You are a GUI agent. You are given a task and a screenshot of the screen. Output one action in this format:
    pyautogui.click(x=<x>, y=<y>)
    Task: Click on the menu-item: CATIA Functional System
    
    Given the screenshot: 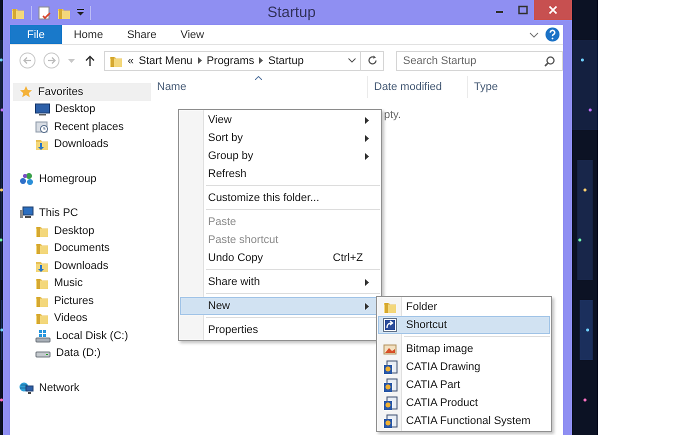 What is the action you would take?
    pyautogui.click(x=464, y=421)
    